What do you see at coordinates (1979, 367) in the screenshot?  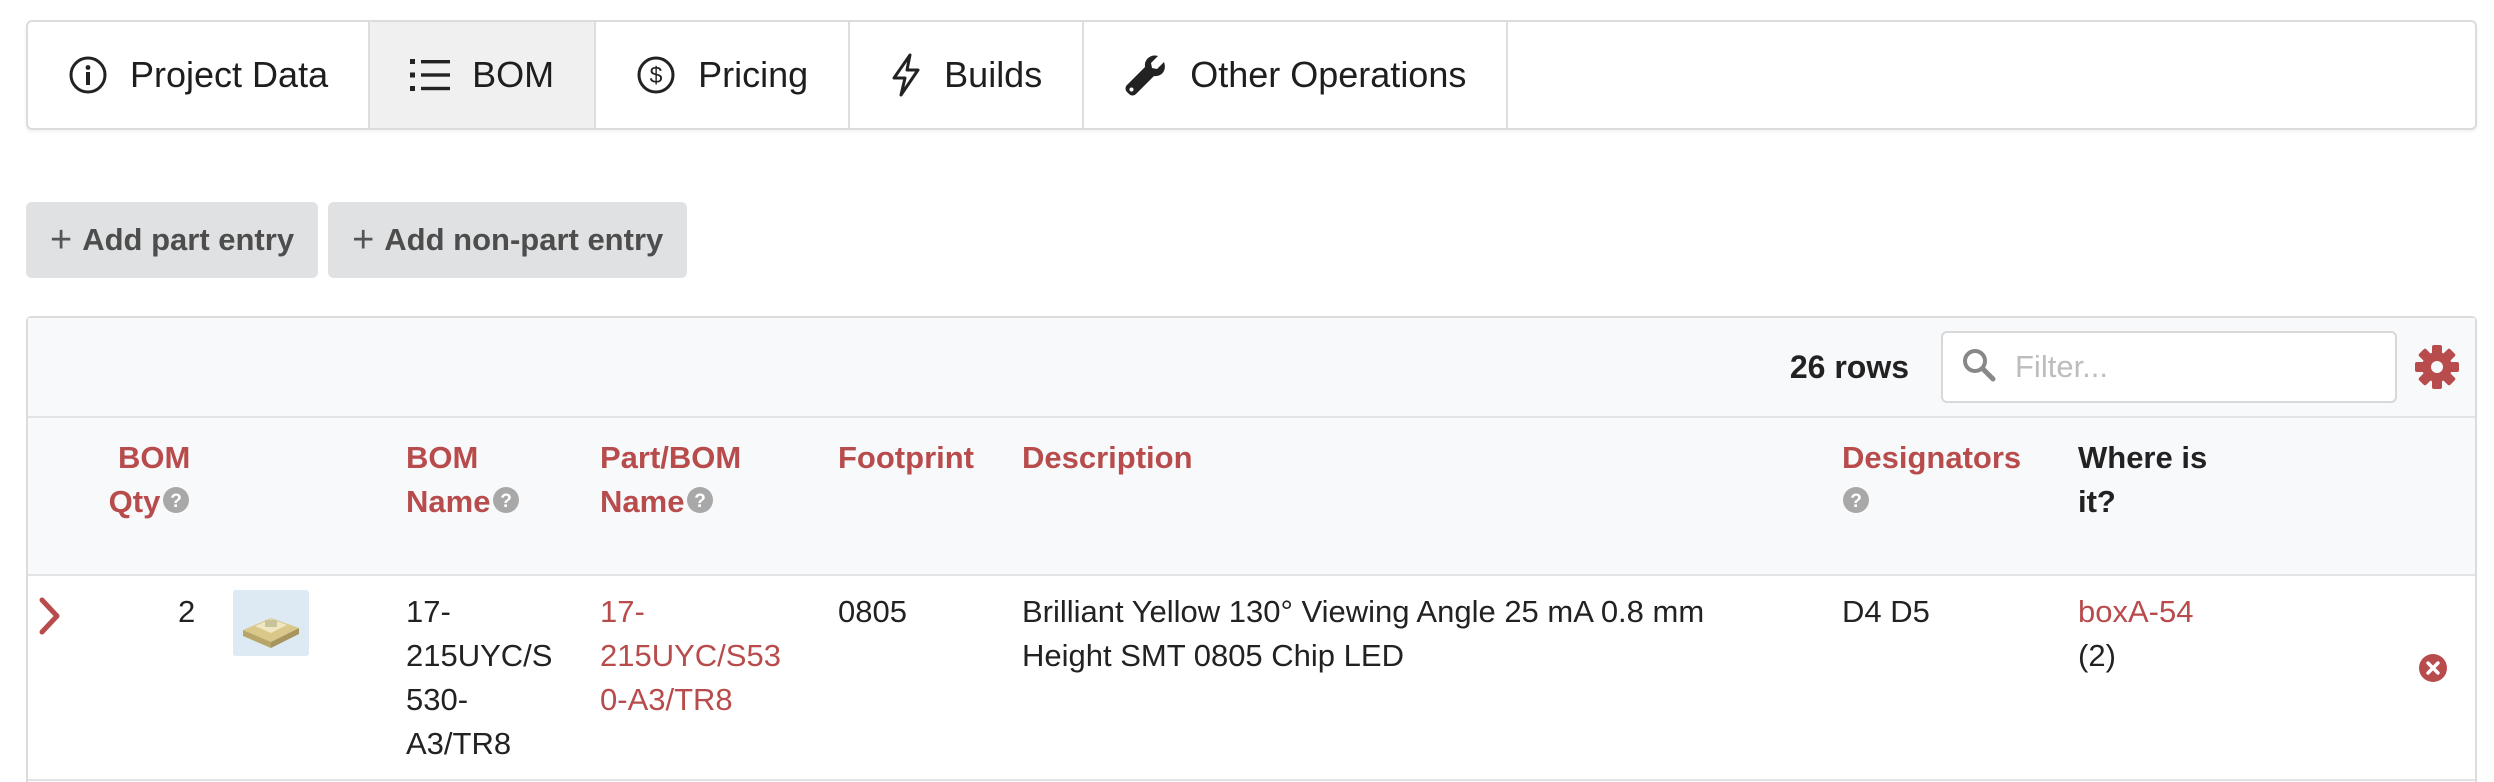 I see `search-icon` at bounding box center [1979, 367].